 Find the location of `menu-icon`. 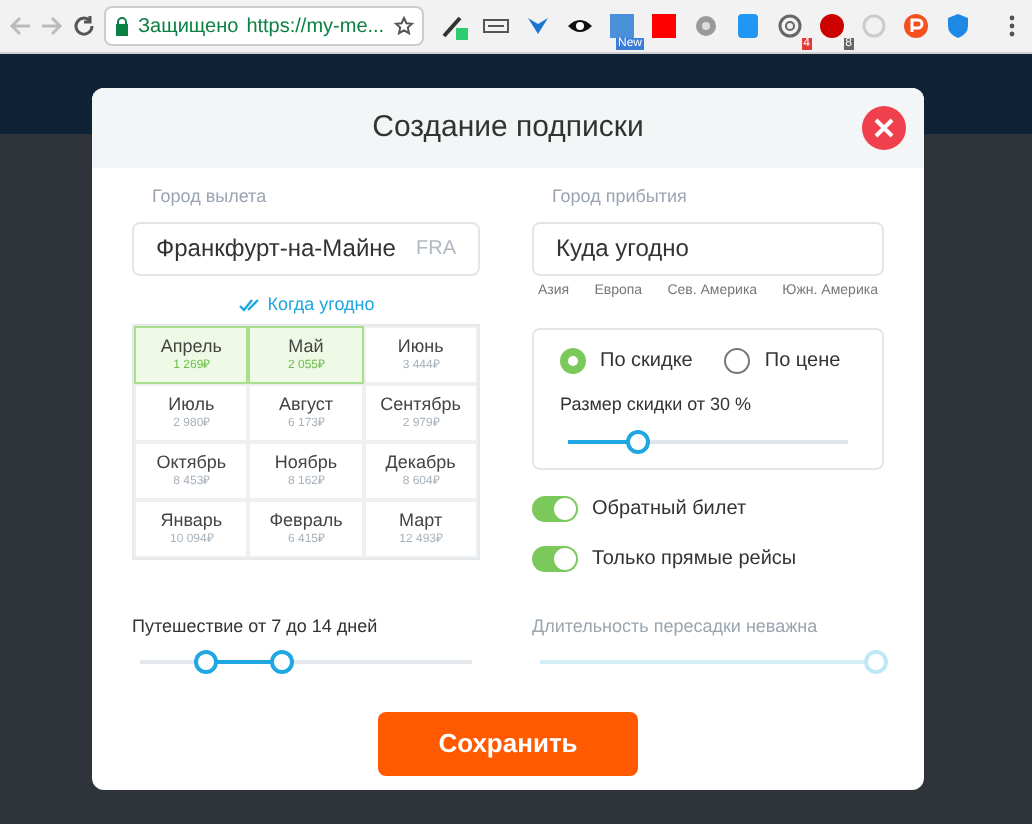

menu-icon is located at coordinates (1012, 26).